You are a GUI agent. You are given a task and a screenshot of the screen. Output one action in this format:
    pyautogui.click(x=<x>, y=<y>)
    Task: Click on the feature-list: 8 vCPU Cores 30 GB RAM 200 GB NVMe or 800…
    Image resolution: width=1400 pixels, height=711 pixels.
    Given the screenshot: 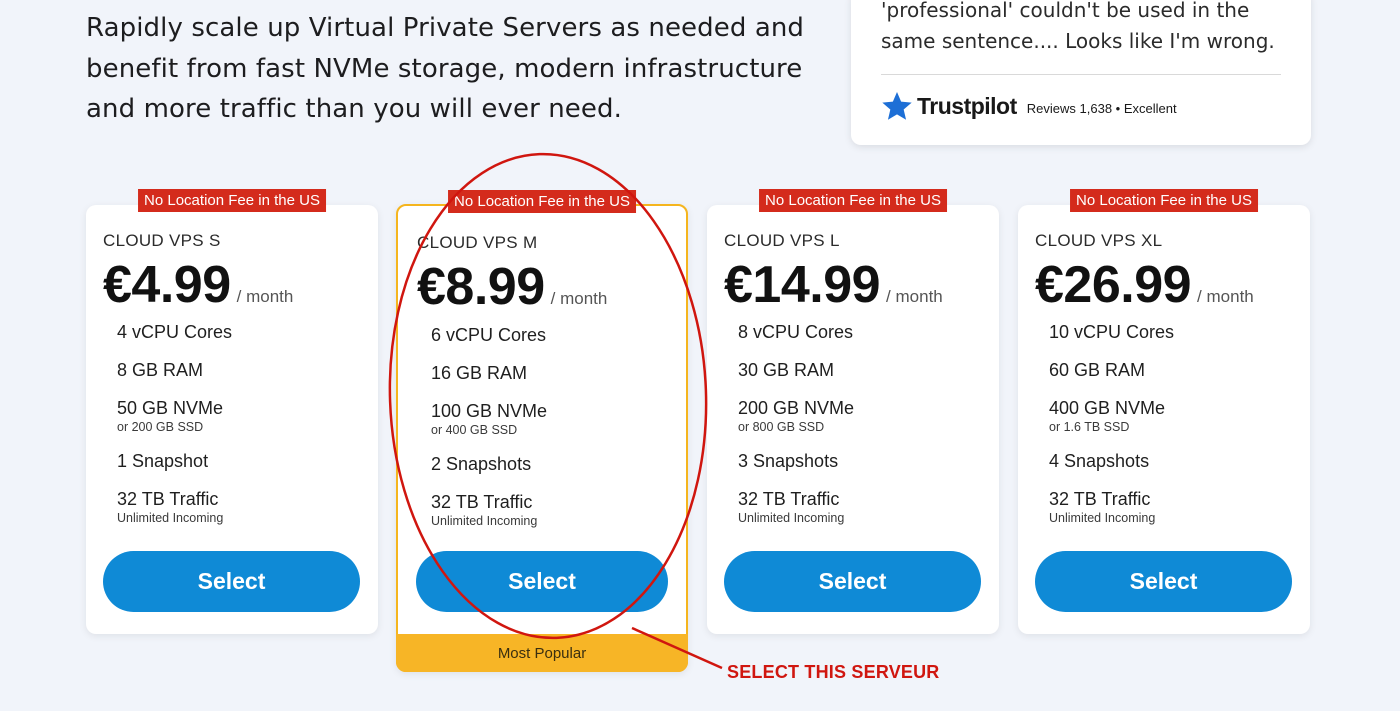 What is the action you would take?
    pyautogui.click(x=863, y=432)
    